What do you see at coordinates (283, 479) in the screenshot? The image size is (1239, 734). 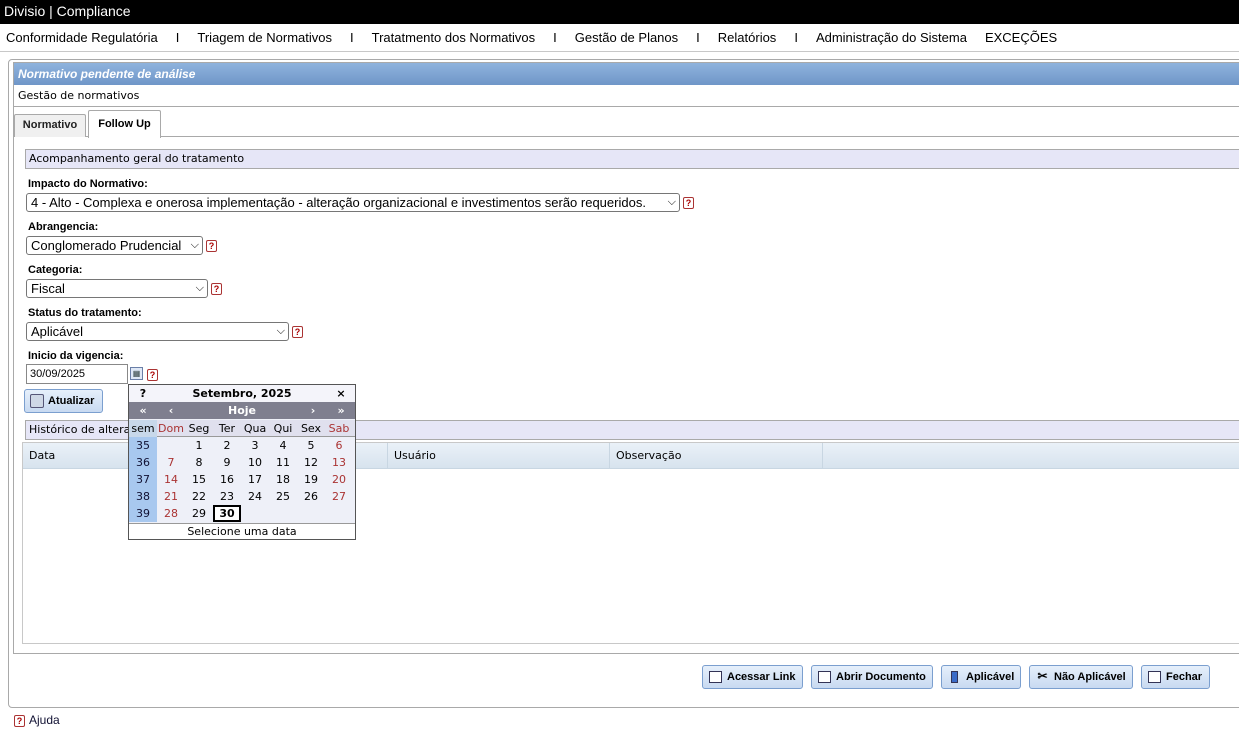 I see `calendar-day: 18` at bounding box center [283, 479].